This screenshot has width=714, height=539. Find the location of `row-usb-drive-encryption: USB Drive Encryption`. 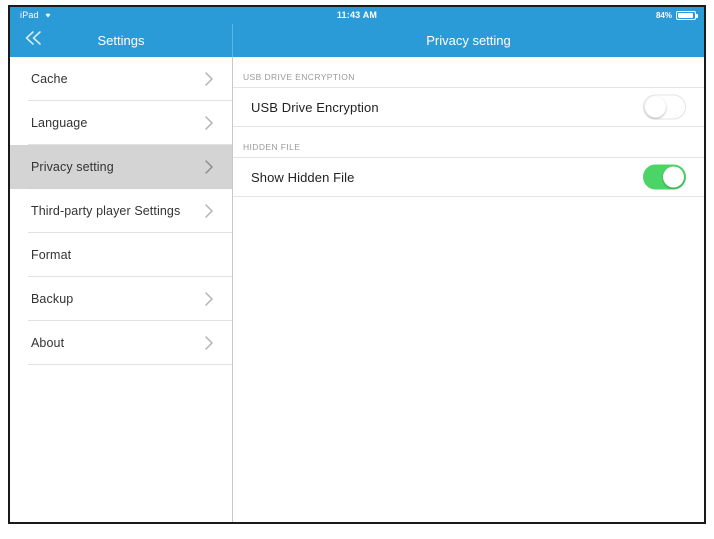

row-usb-drive-encryption: USB Drive Encryption is located at coordinates (468, 107).